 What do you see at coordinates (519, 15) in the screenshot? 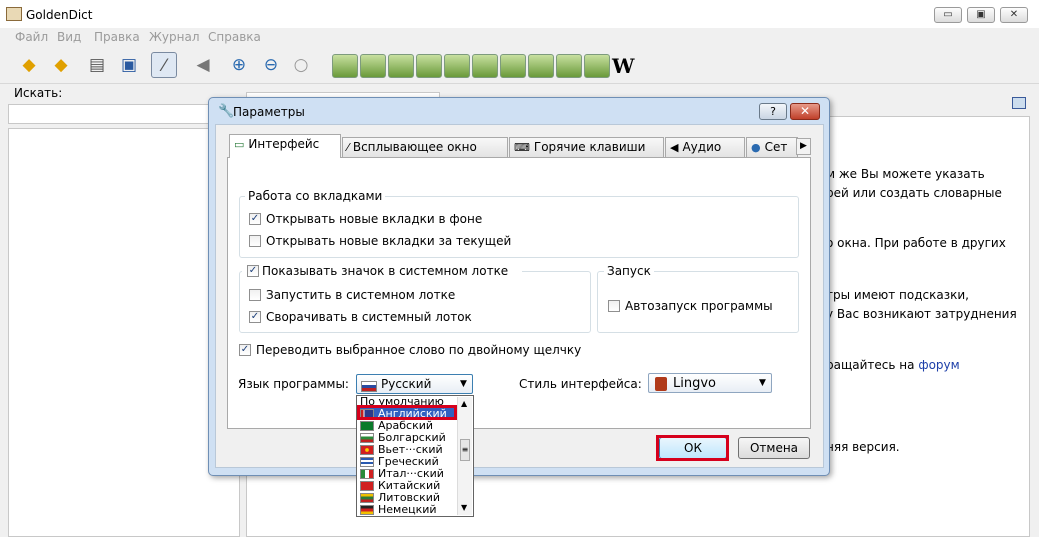
I see `title-bar` at bounding box center [519, 15].